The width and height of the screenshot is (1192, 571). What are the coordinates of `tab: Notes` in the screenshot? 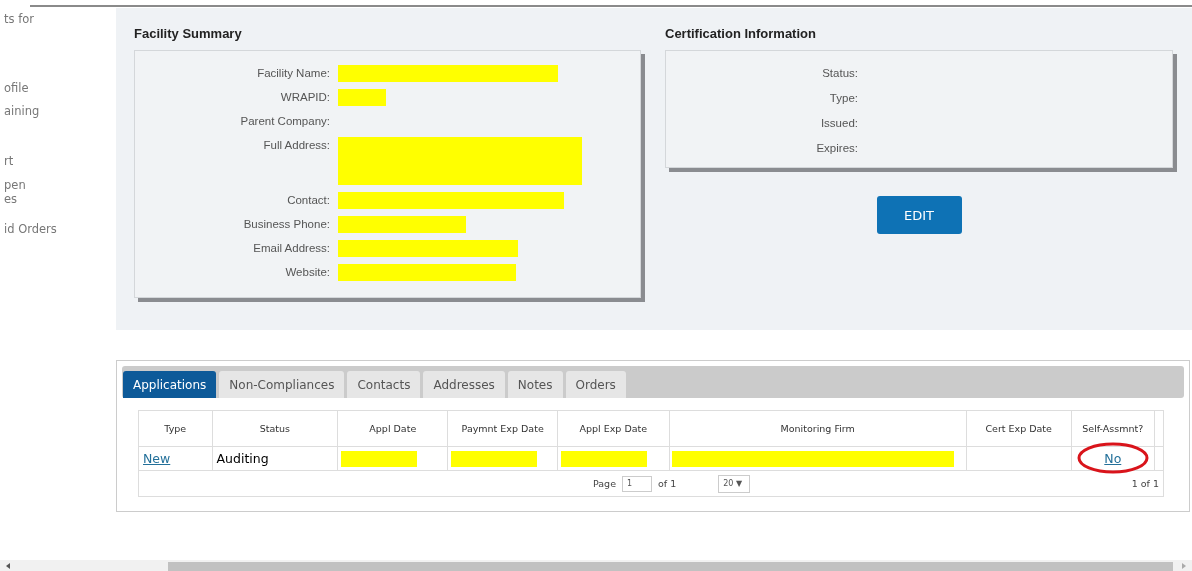 It's located at (535, 384).